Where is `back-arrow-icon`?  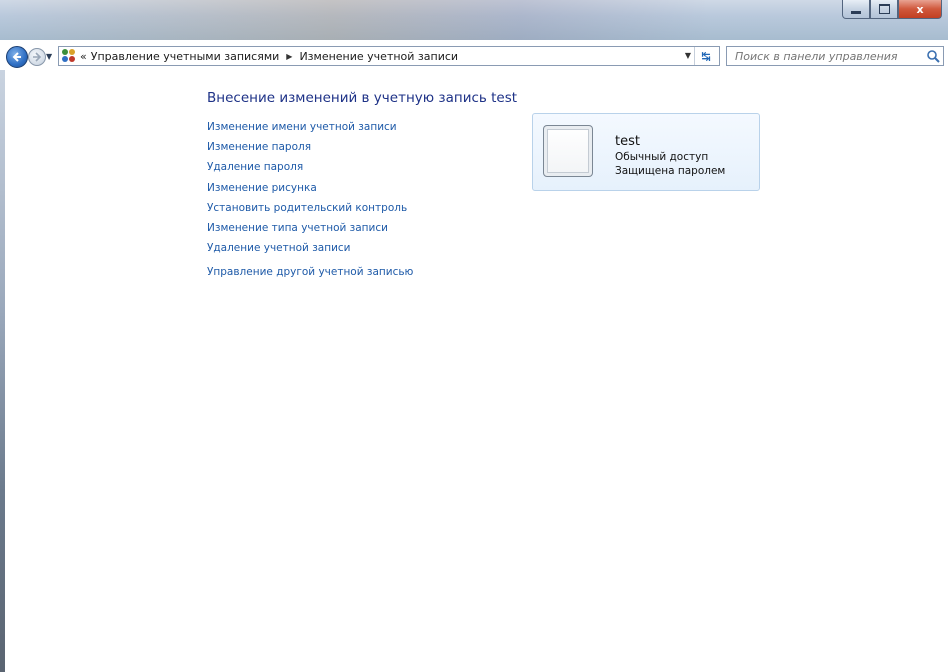
back-arrow-icon is located at coordinates (16, 57).